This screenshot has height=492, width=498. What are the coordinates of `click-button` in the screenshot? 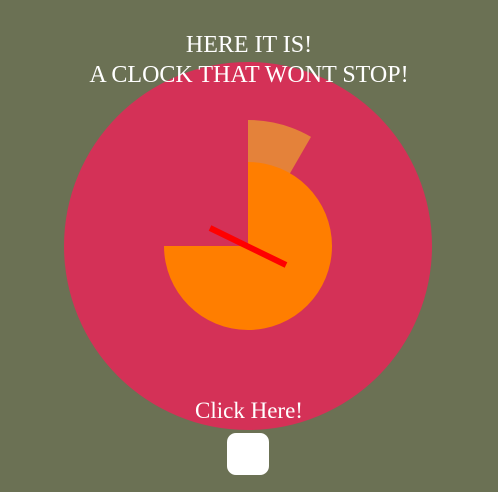 It's located at (248, 454).